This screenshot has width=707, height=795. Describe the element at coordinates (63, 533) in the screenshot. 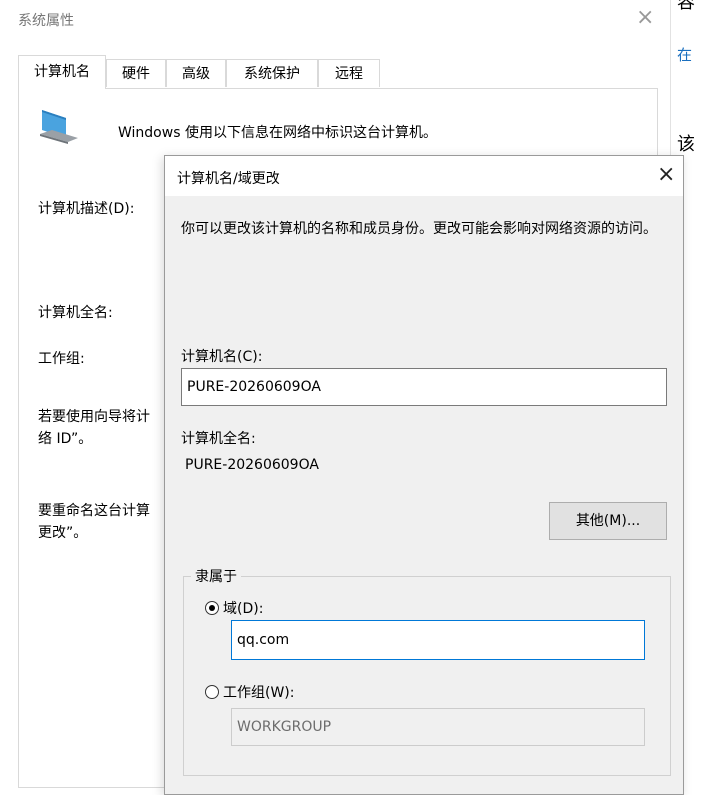

I see `rename-text-line2: 更改”。` at that location.